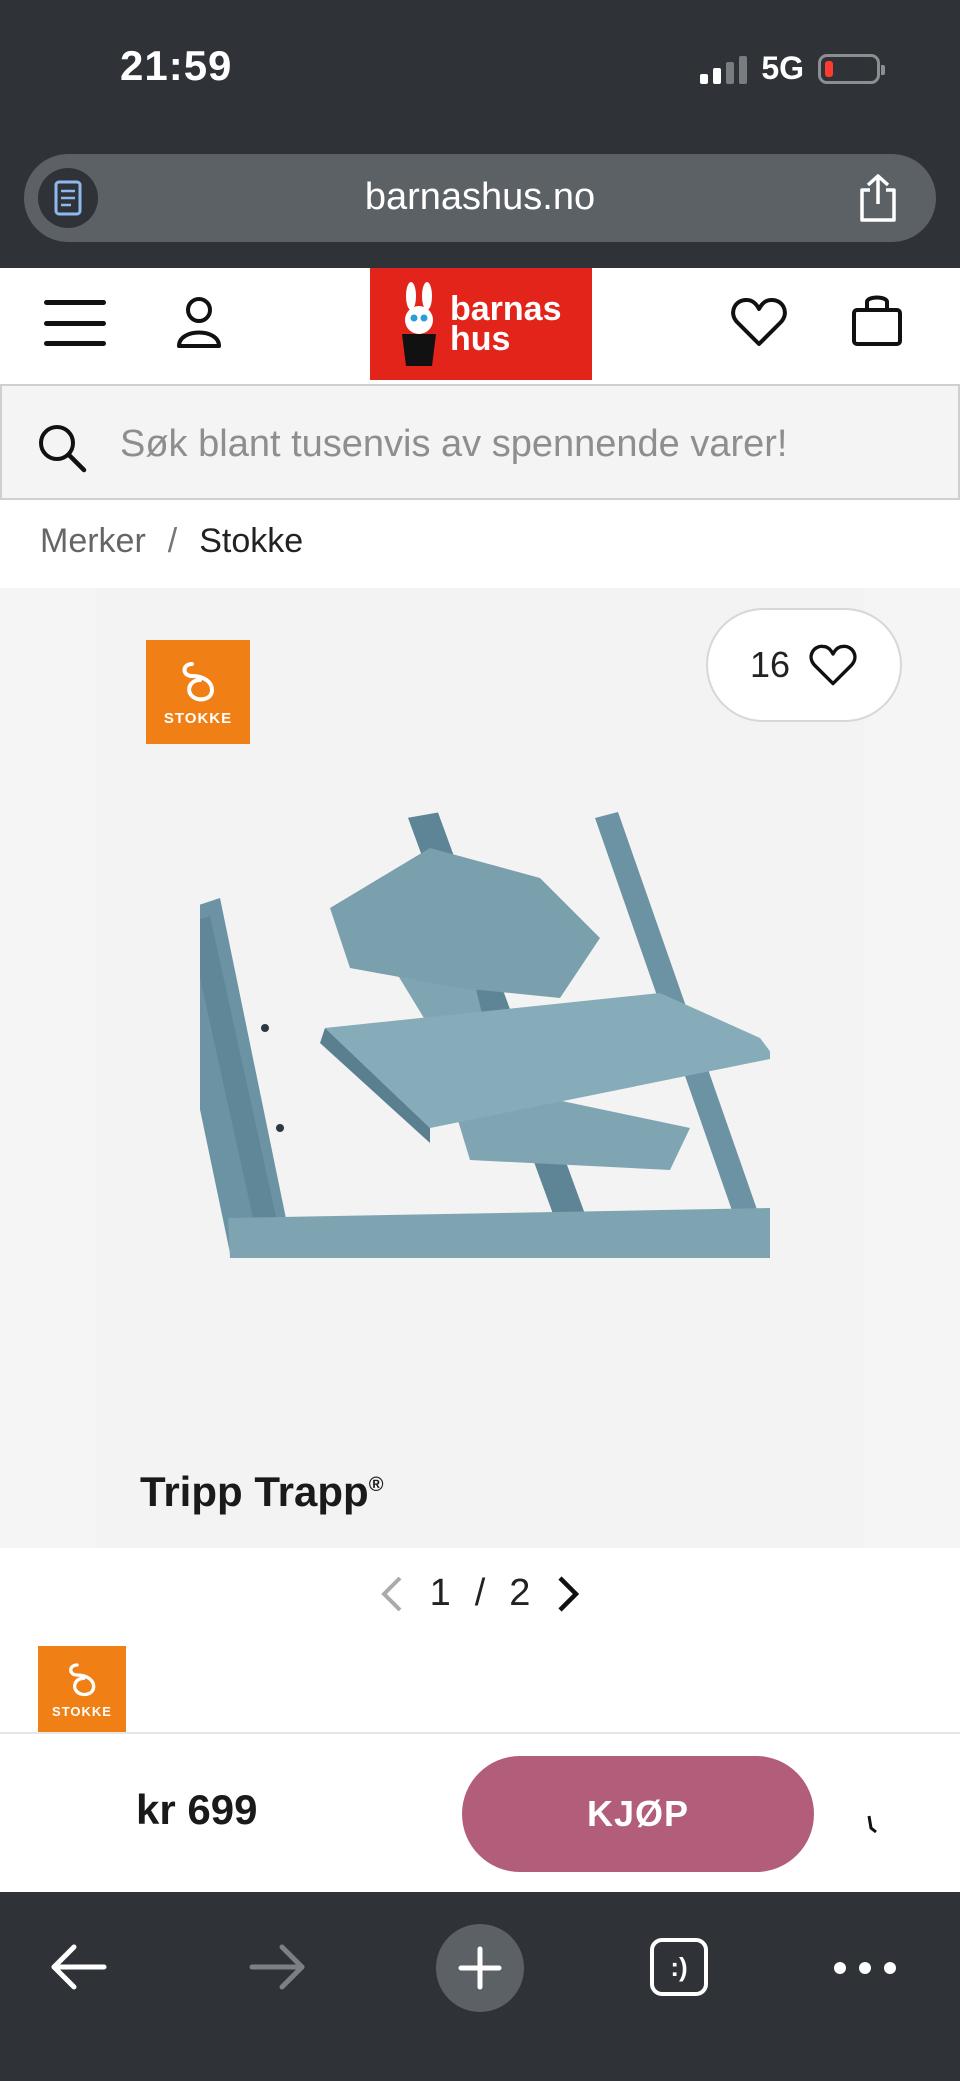  Describe the element at coordinates (485, 1035) in the screenshot. I see `product-image-chair` at that location.